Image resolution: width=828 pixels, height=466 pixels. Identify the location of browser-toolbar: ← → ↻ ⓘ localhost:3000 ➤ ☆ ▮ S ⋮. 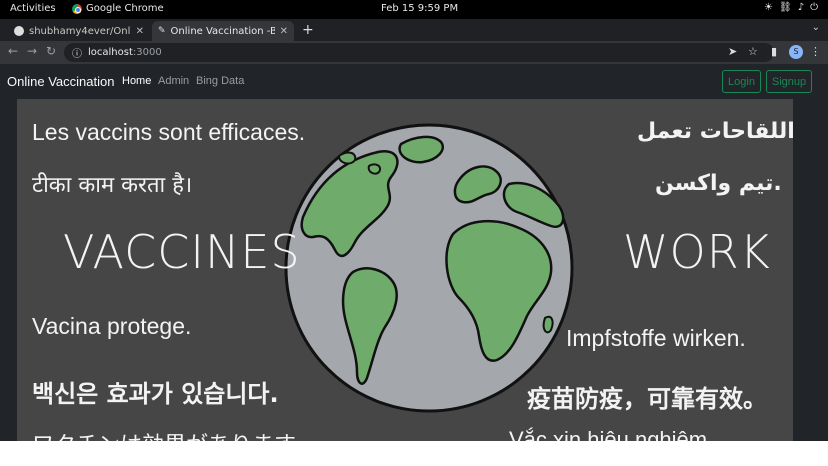
(414, 52).